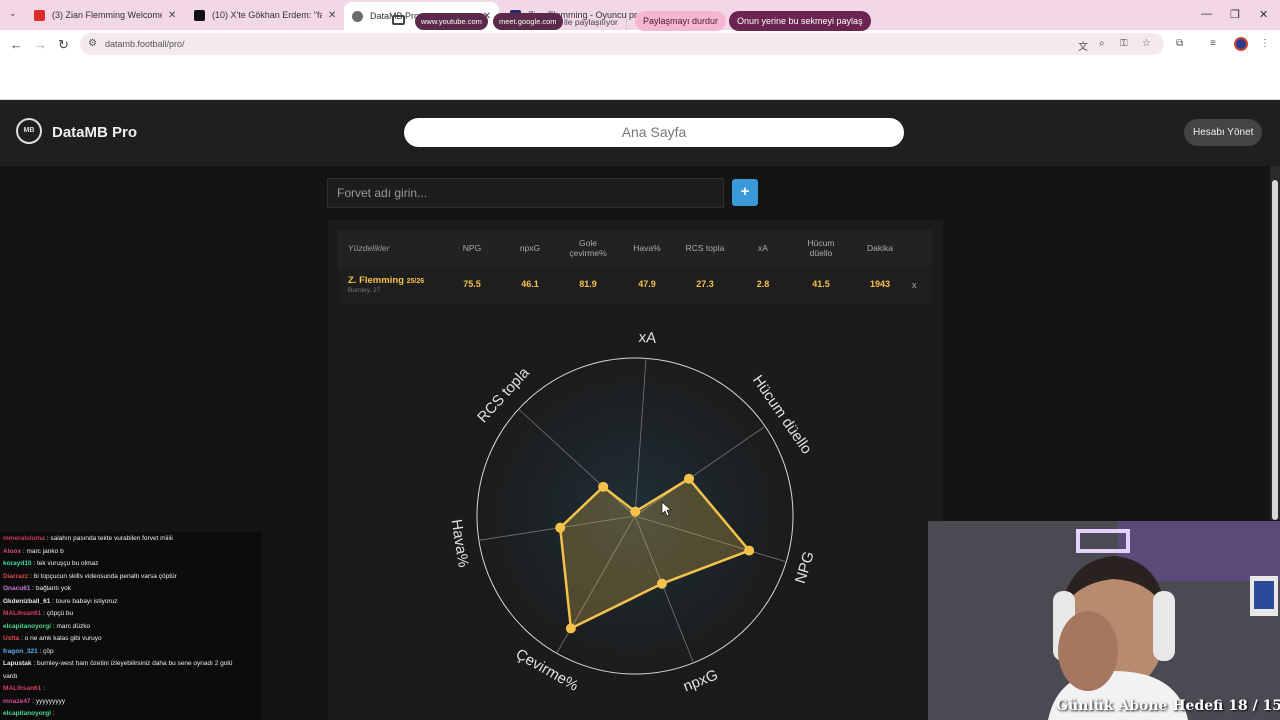 The height and width of the screenshot is (720, 1280). What do you see at coordinates (1235, 14) in the screenshot?
I see `restore-icon: ❐` at bounding box center [1235, 14].